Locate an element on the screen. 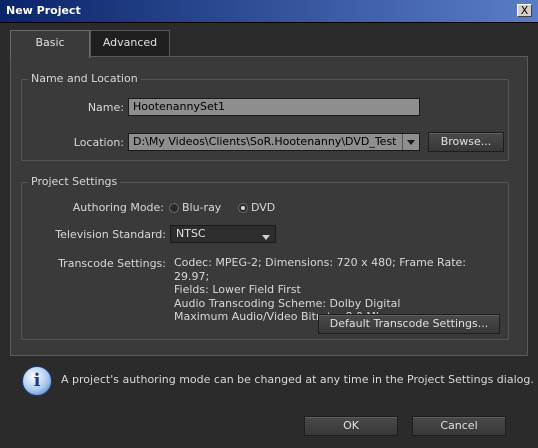 The width and height of the screenshot is (538, 448). ok-button: OK is located at coordinates (351, 426).